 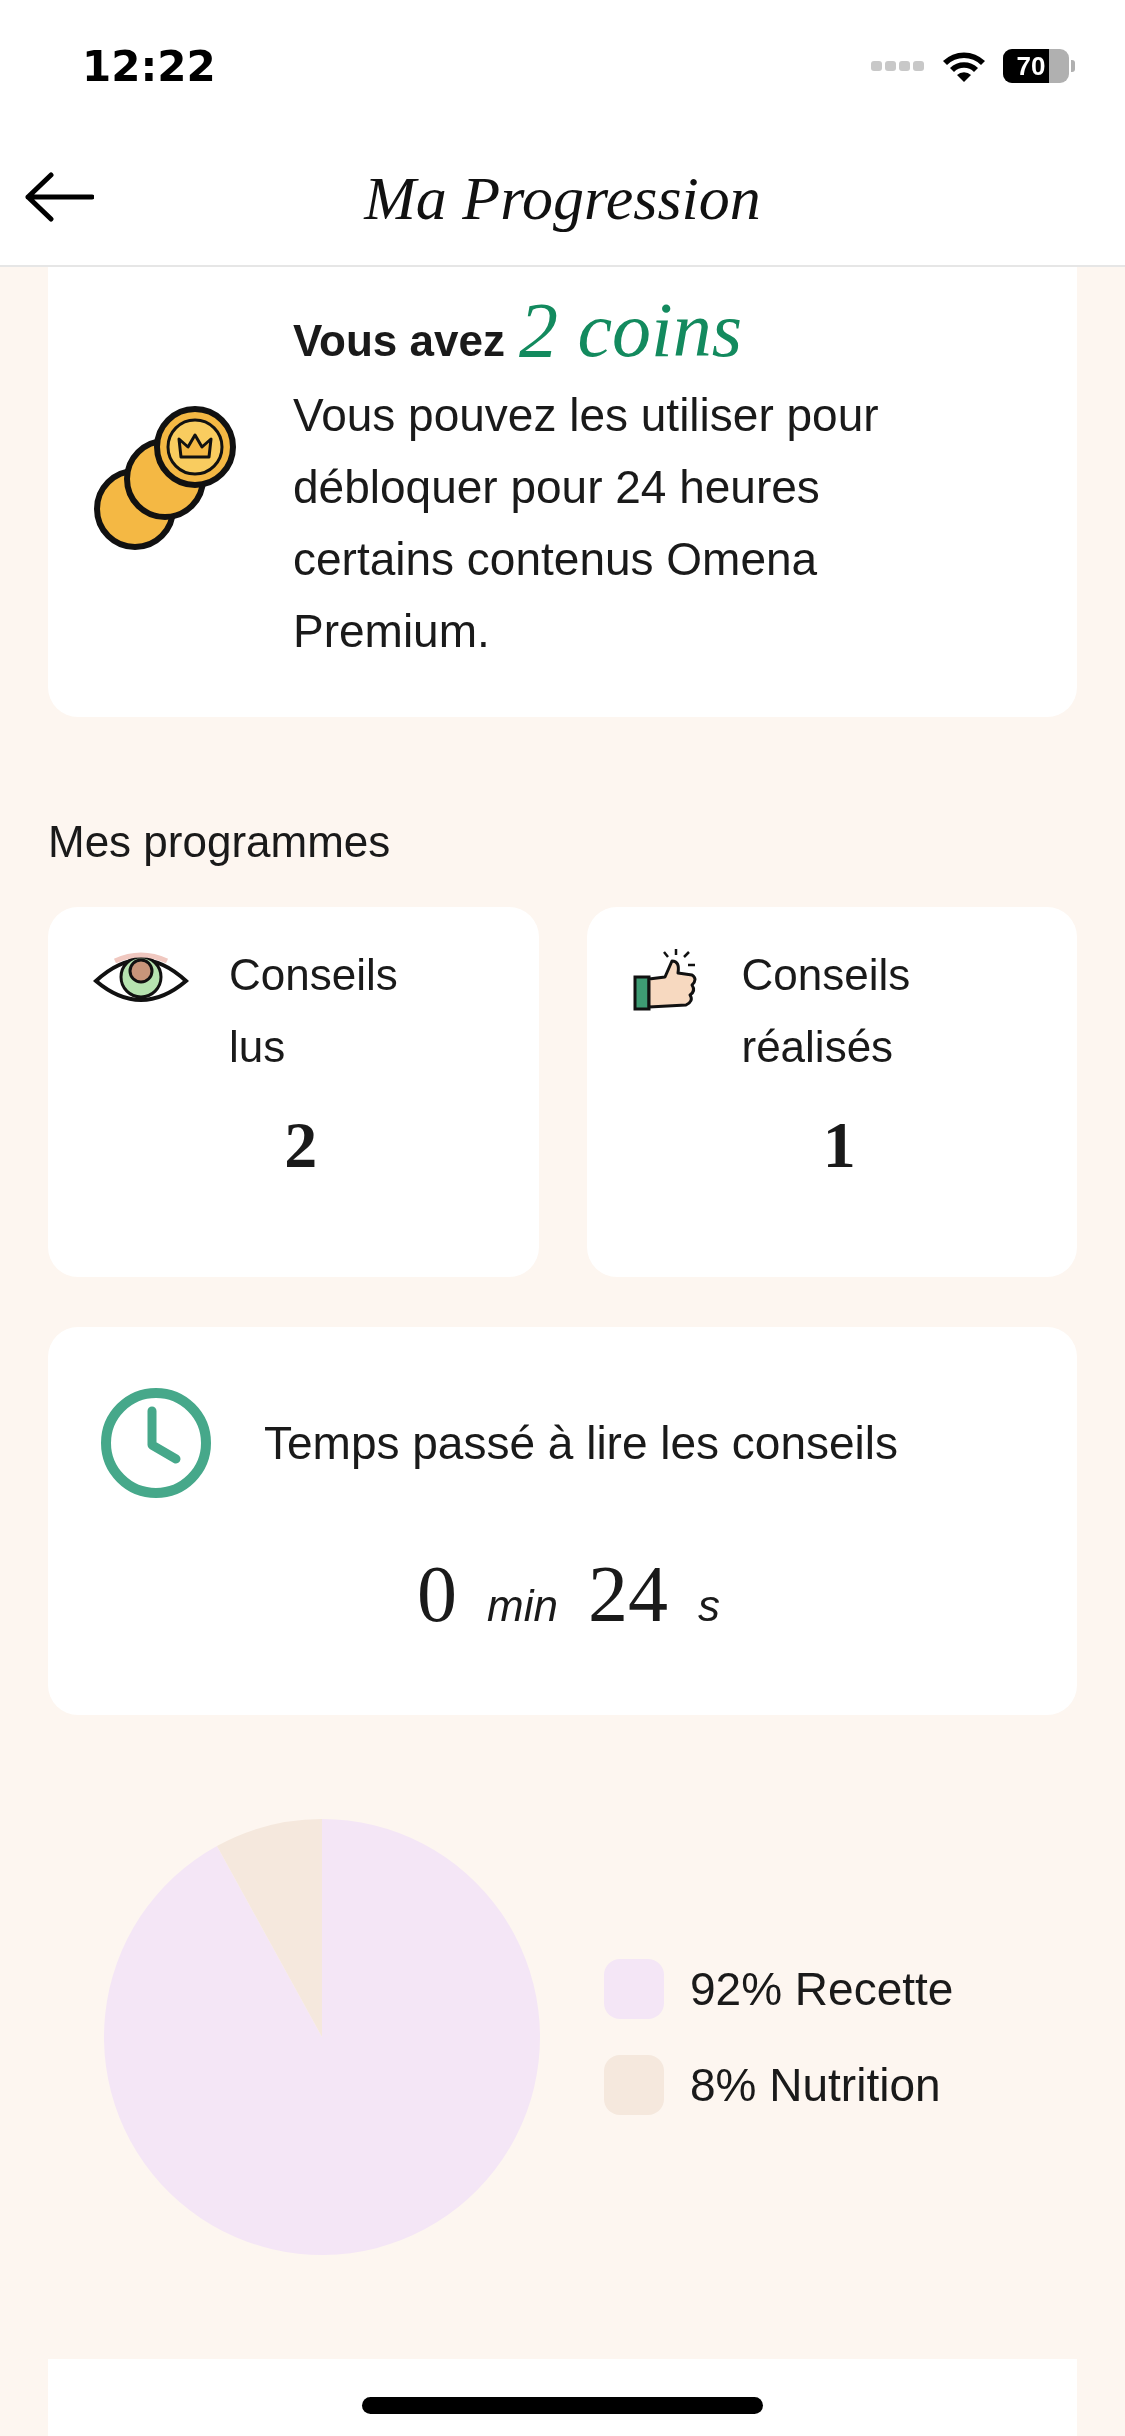 What do you see at coordinates (898, 66) in the screenshot?
I see `signal-icon` at bounding box center [898, 66].